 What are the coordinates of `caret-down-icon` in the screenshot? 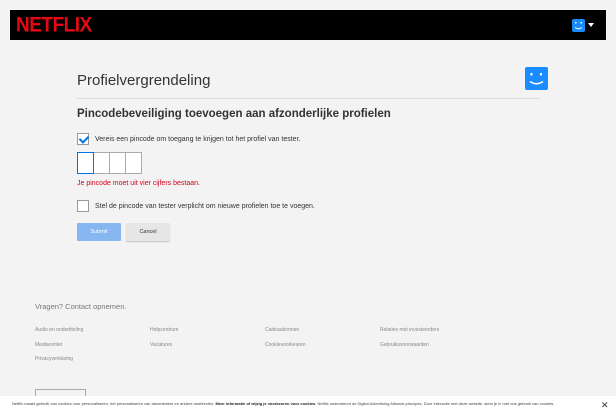 It's located at (591, 25).